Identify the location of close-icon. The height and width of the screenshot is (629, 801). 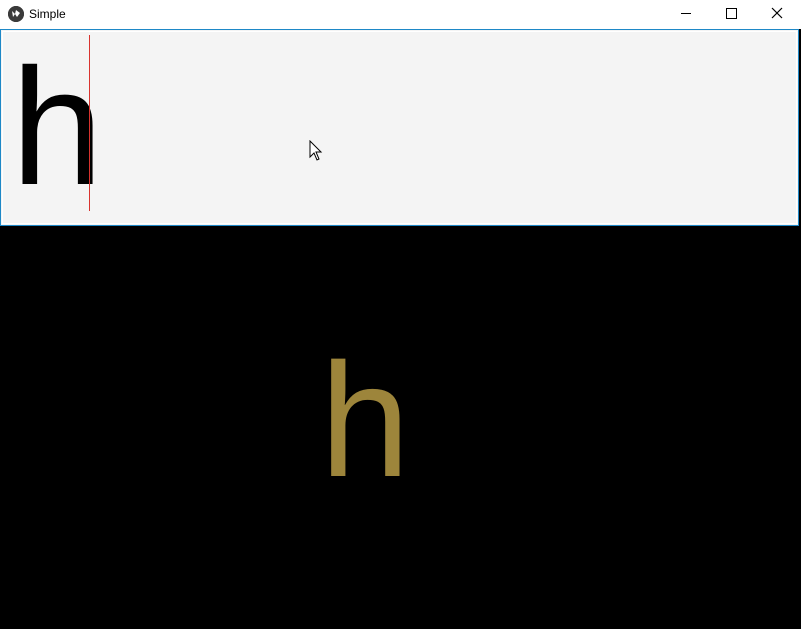
(777, 13).